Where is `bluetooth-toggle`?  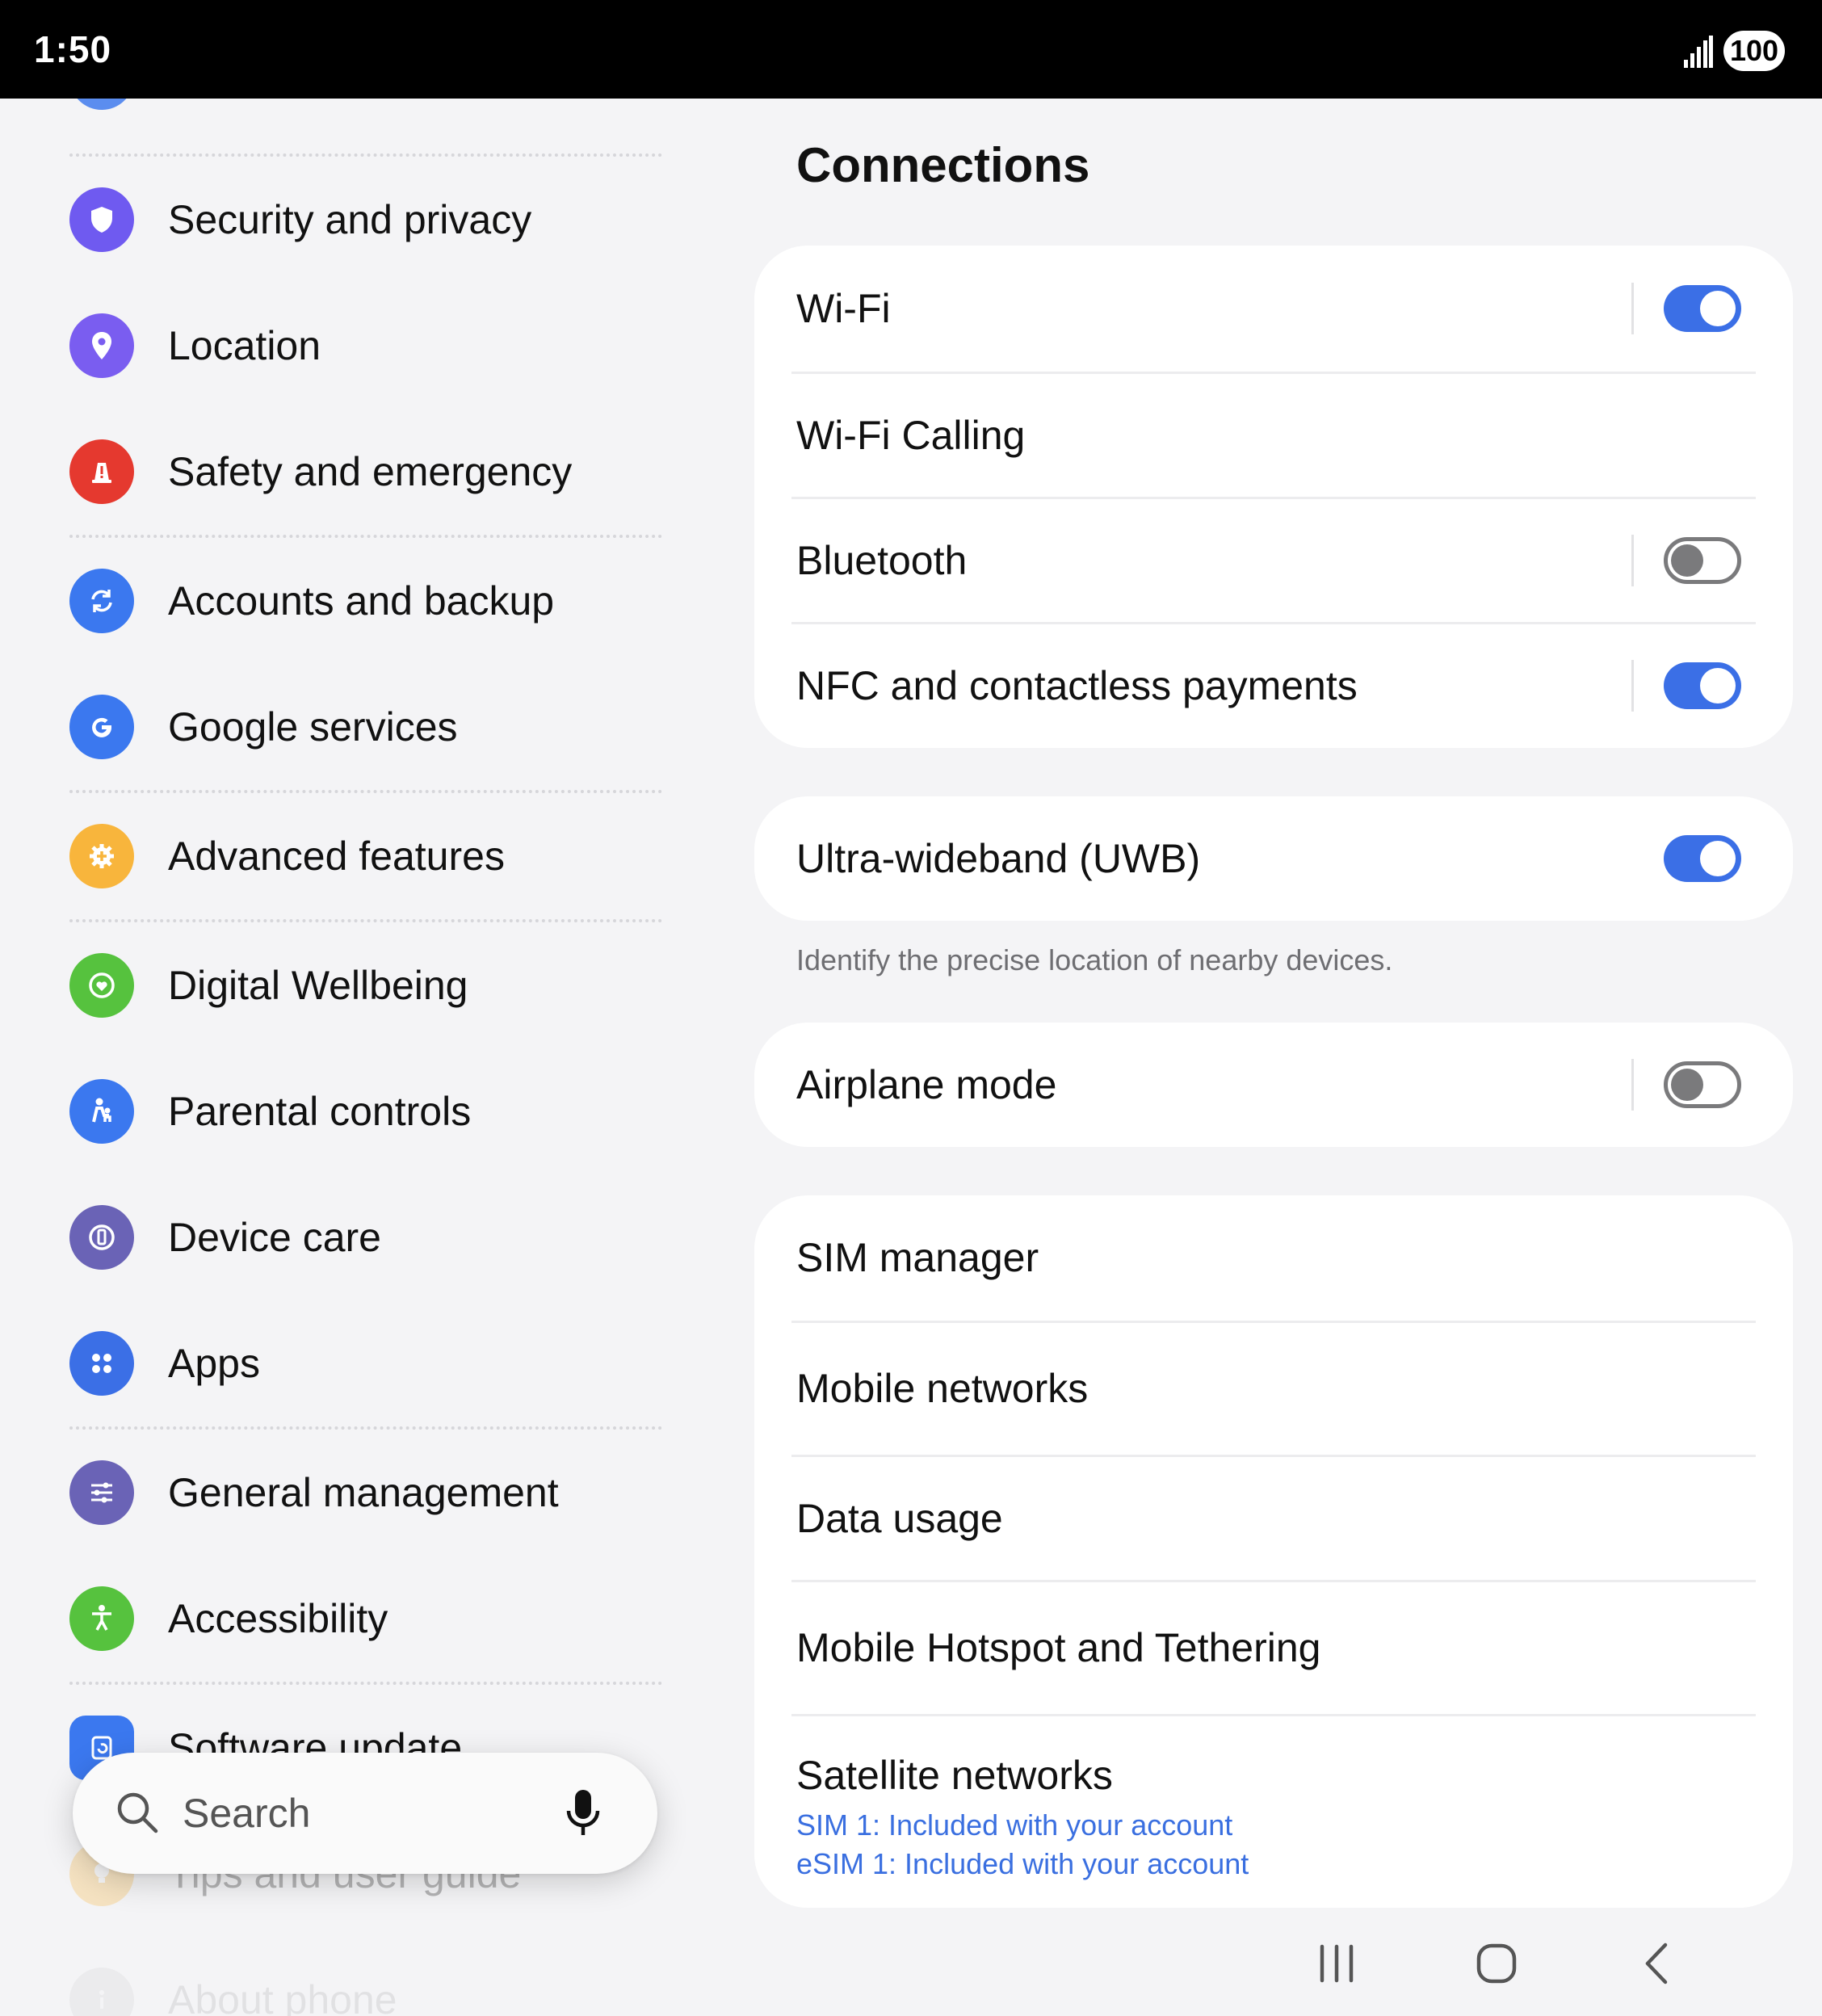 bluetooth-toggle is located at coordinates (1702, 560).